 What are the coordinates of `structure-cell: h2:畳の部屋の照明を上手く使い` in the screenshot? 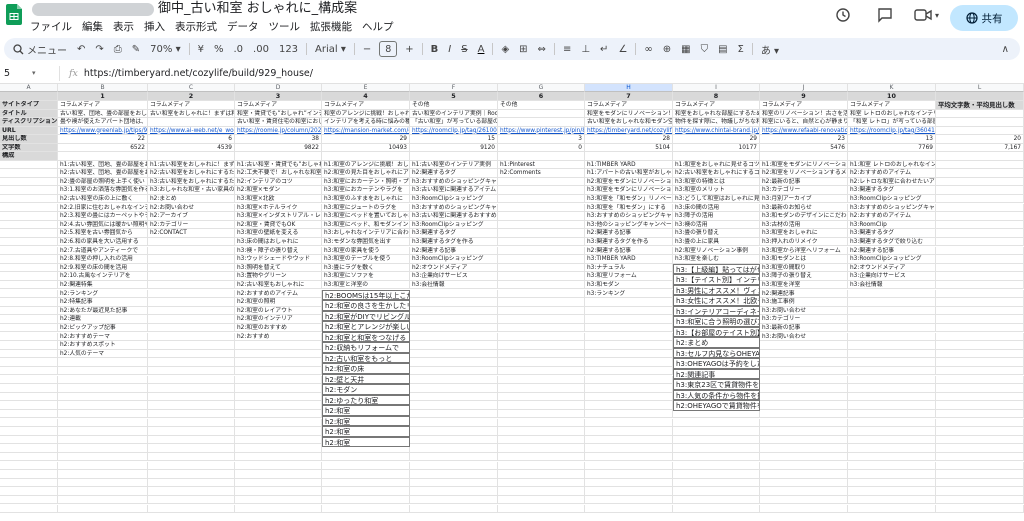 It's located at (103, 182).